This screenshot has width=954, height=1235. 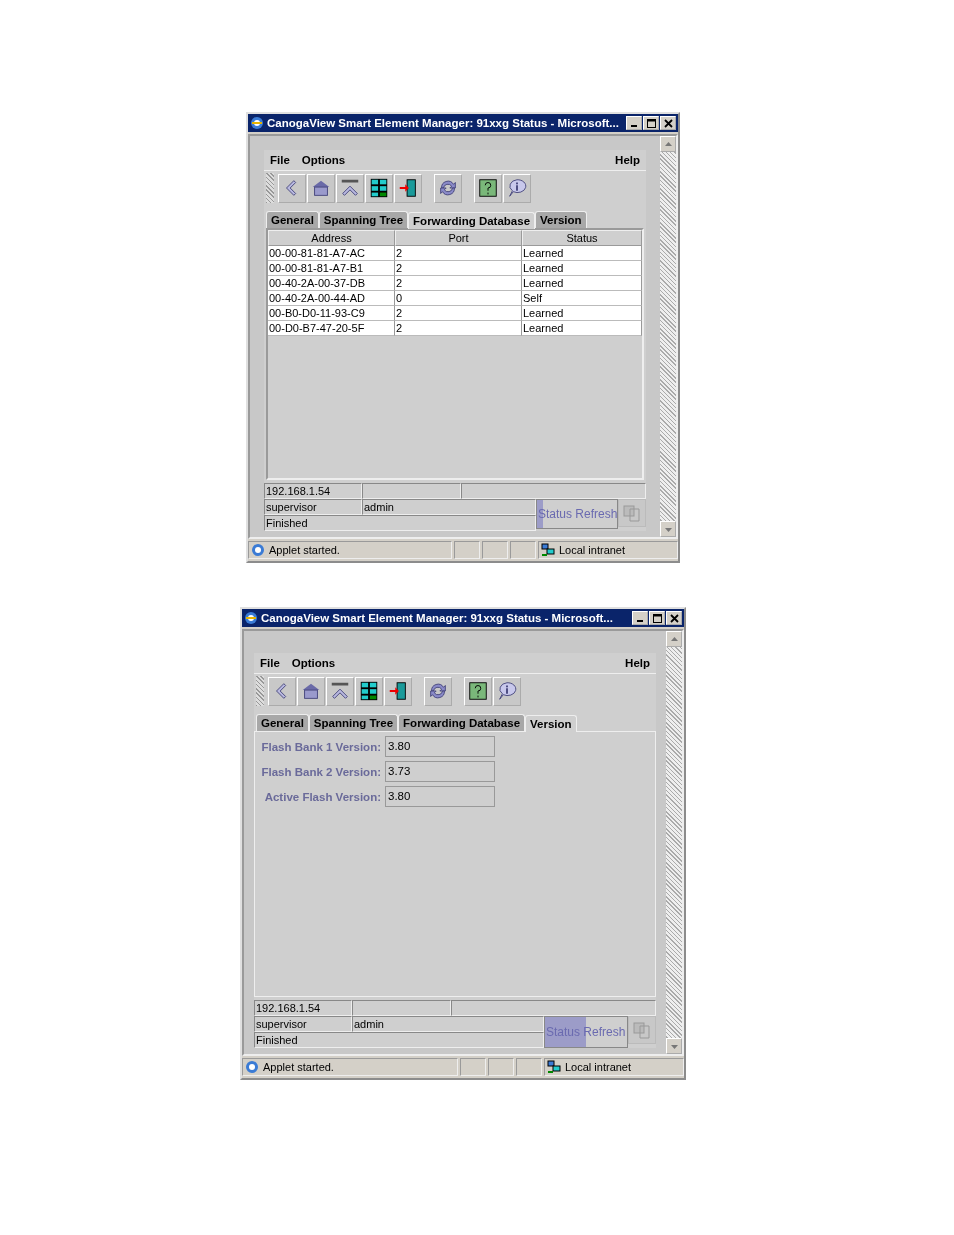 I want to click on column-header: Port, so click(x=458, y=238).